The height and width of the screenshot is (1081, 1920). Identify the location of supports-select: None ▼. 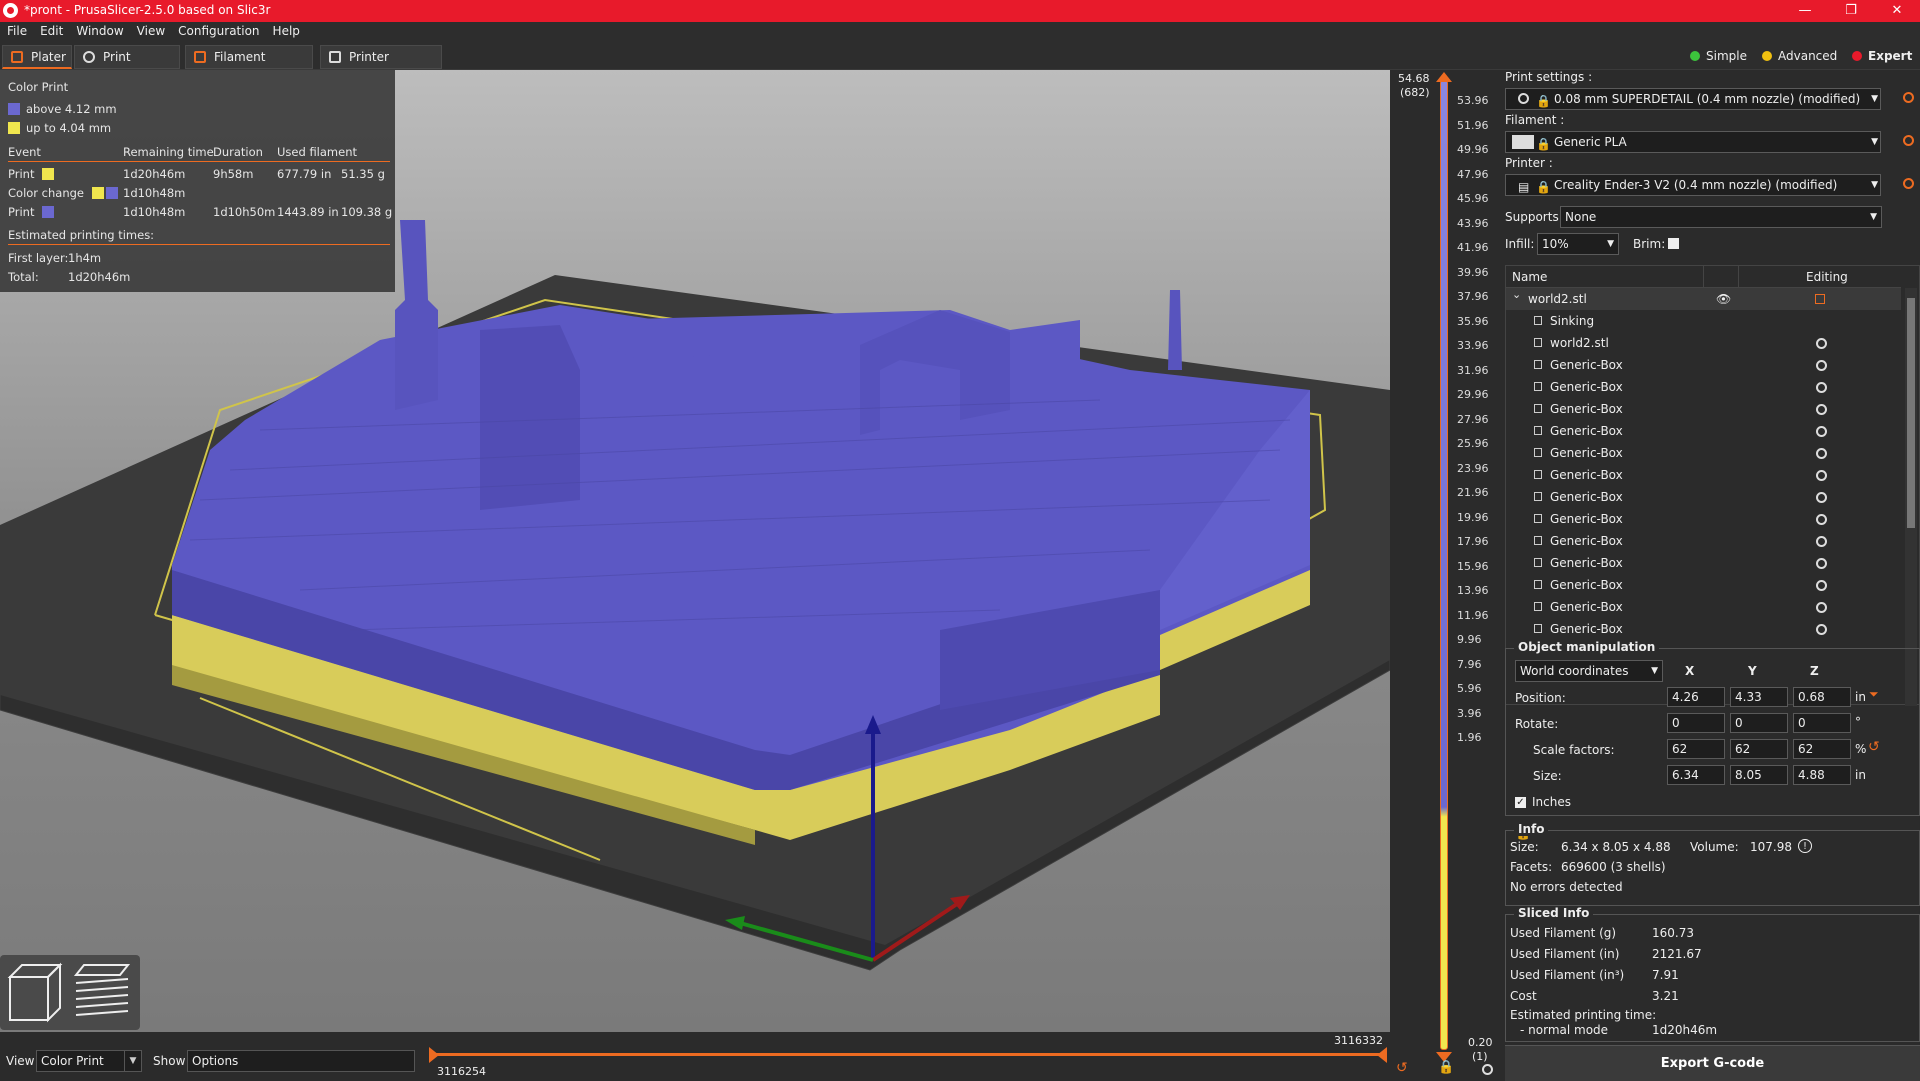
(1721, 217).